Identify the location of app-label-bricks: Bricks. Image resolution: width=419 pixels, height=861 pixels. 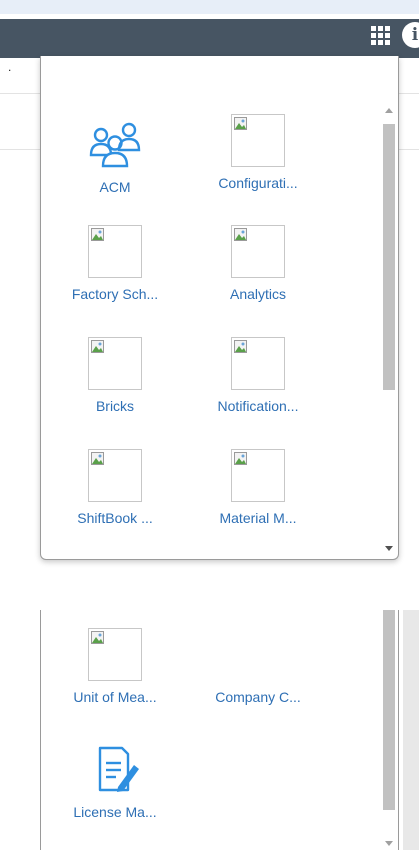
(115, 406).